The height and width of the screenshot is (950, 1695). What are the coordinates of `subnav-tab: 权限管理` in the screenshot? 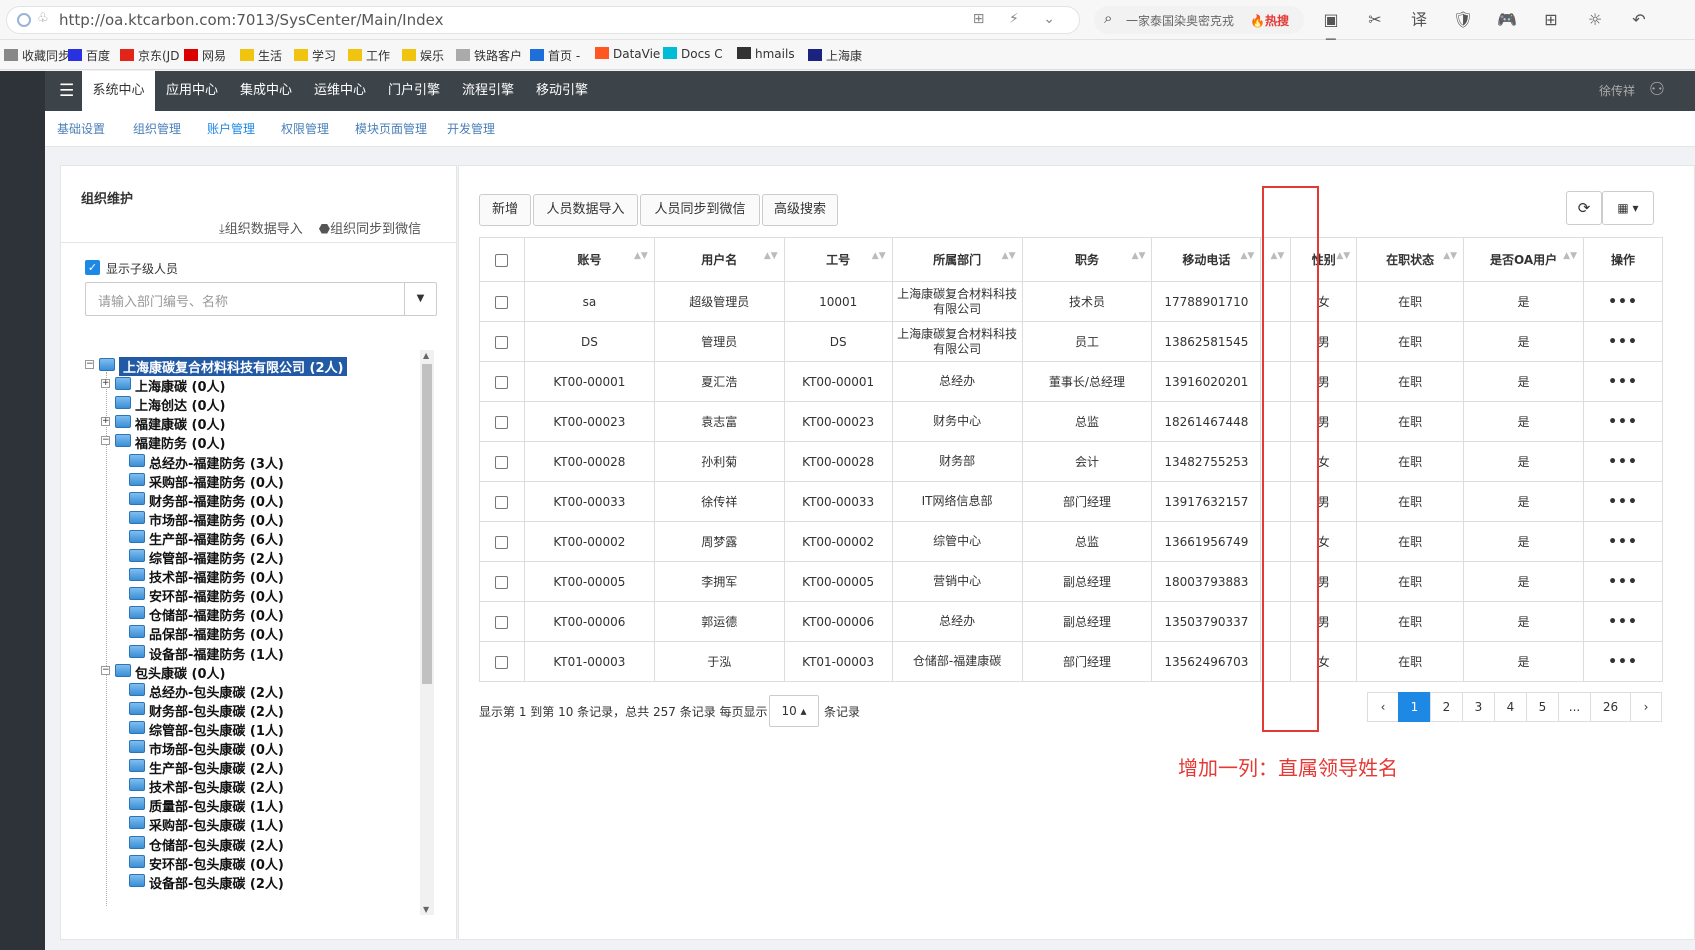 It's located at (305, 128).